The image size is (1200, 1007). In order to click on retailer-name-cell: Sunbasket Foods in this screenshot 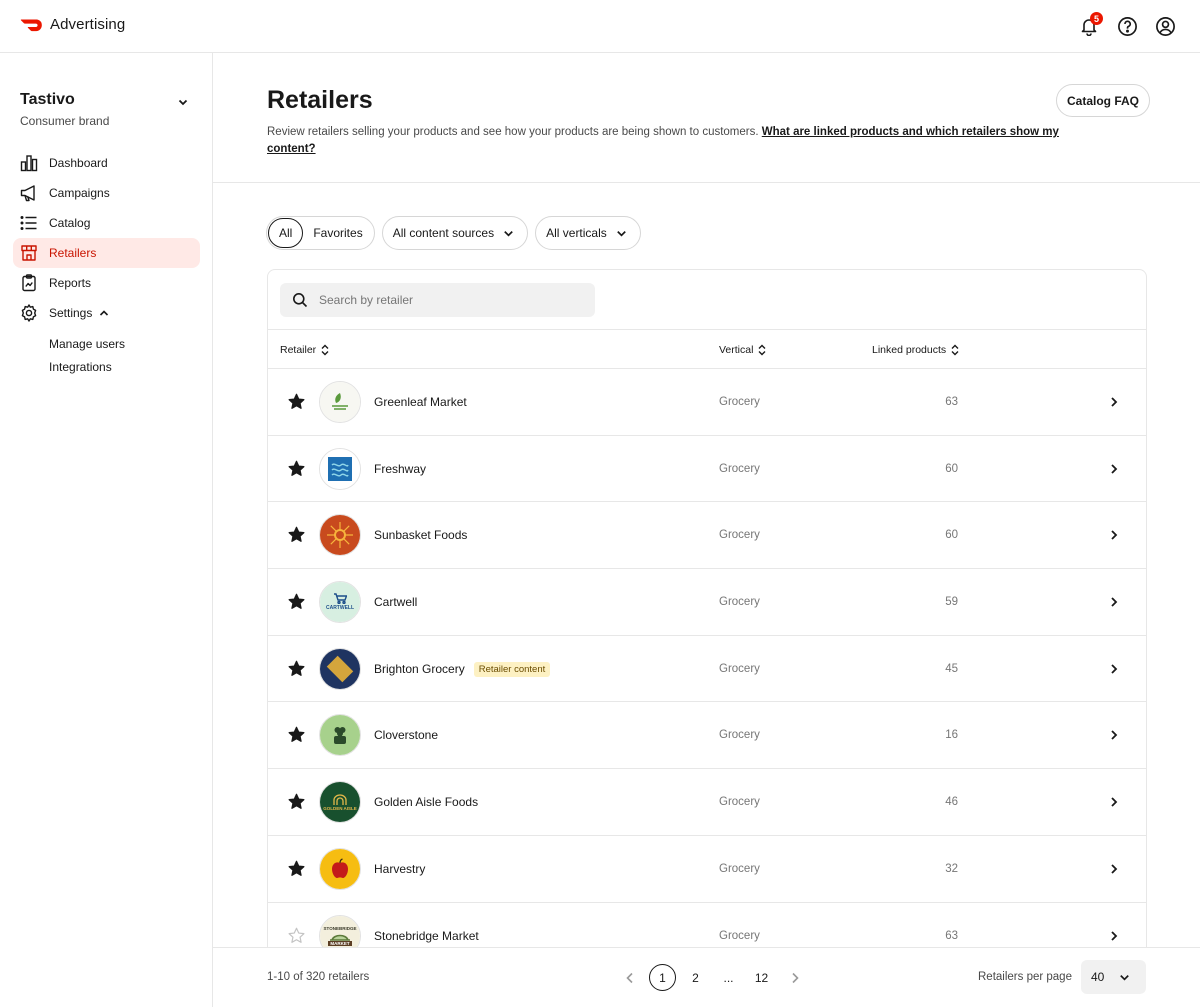, I will do `click(420, 535)`.